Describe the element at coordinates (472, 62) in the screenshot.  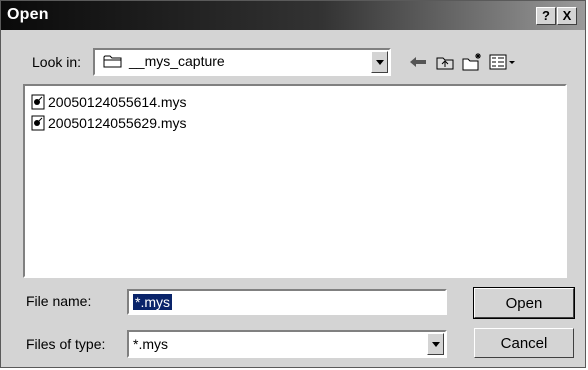
I see `new-folder-icon` at that location.